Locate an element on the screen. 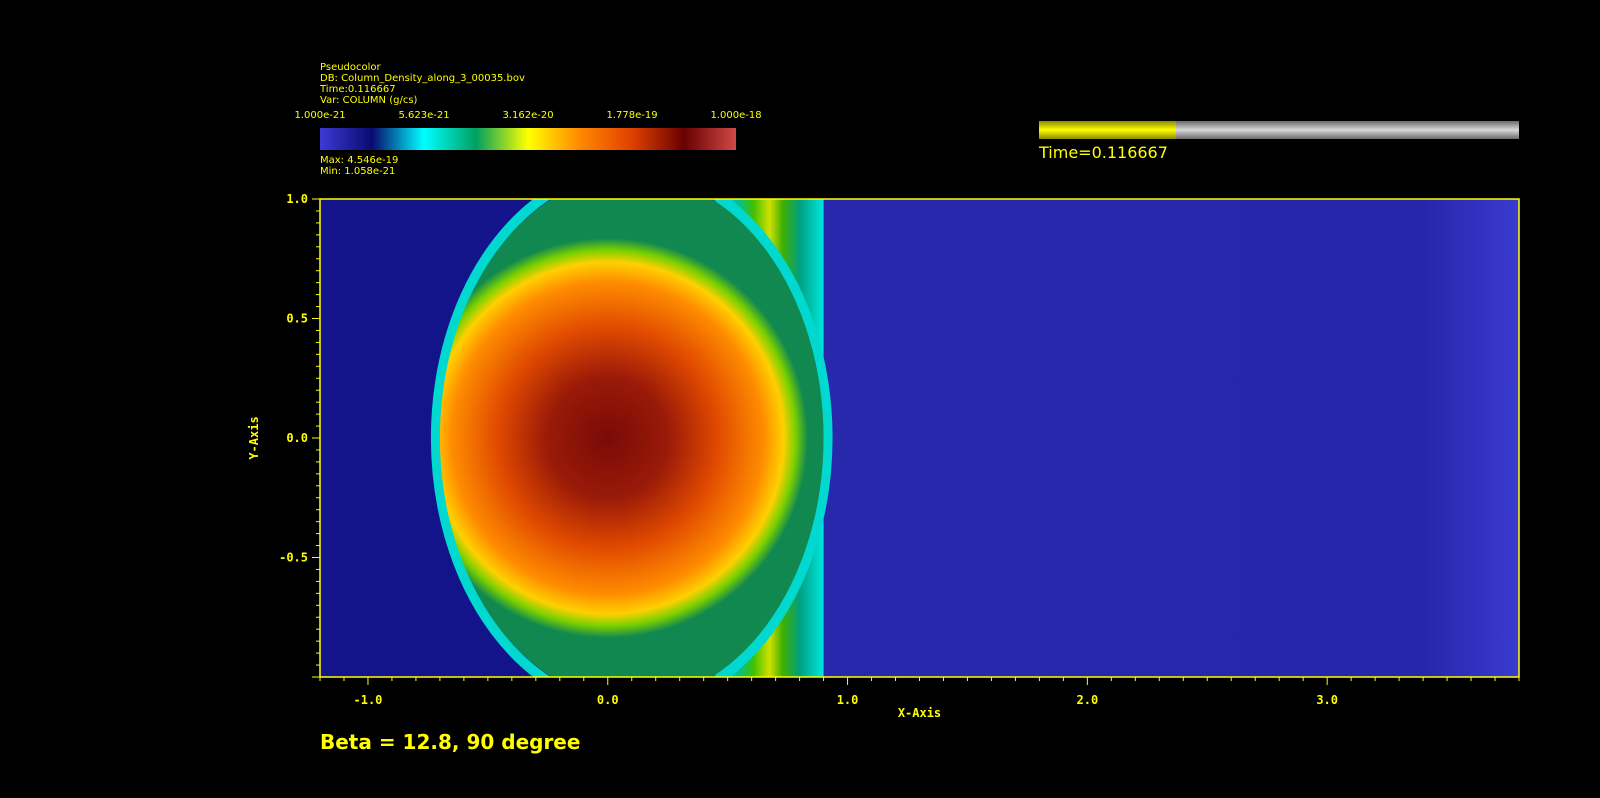  caption: Beta = 12.8, 90 degree is located at coordinates (450, 742).